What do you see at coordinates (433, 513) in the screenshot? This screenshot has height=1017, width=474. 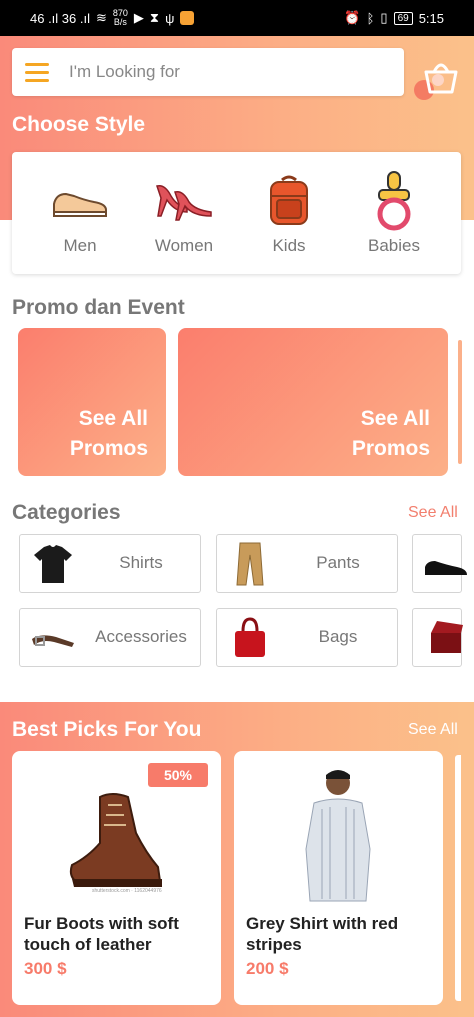 I see `categories-see-all-link: See All` at bounding box center [433, 513].